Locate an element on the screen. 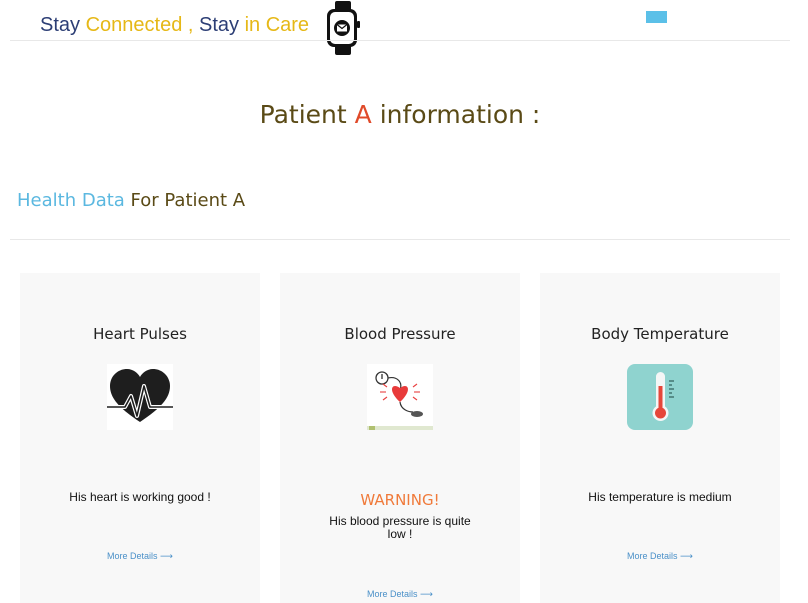 The height and width of the screenshot is (603, 808). blood-pressure-icon is located at coordinates (400, 397).